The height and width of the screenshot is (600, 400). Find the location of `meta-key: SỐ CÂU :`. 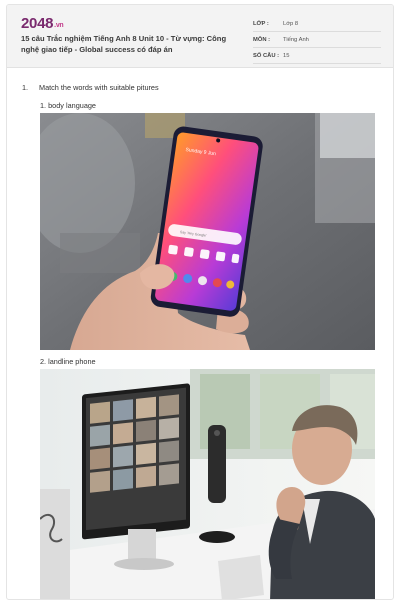

meta-key: SỐ CÂU : is located at coordinates (266, 55).